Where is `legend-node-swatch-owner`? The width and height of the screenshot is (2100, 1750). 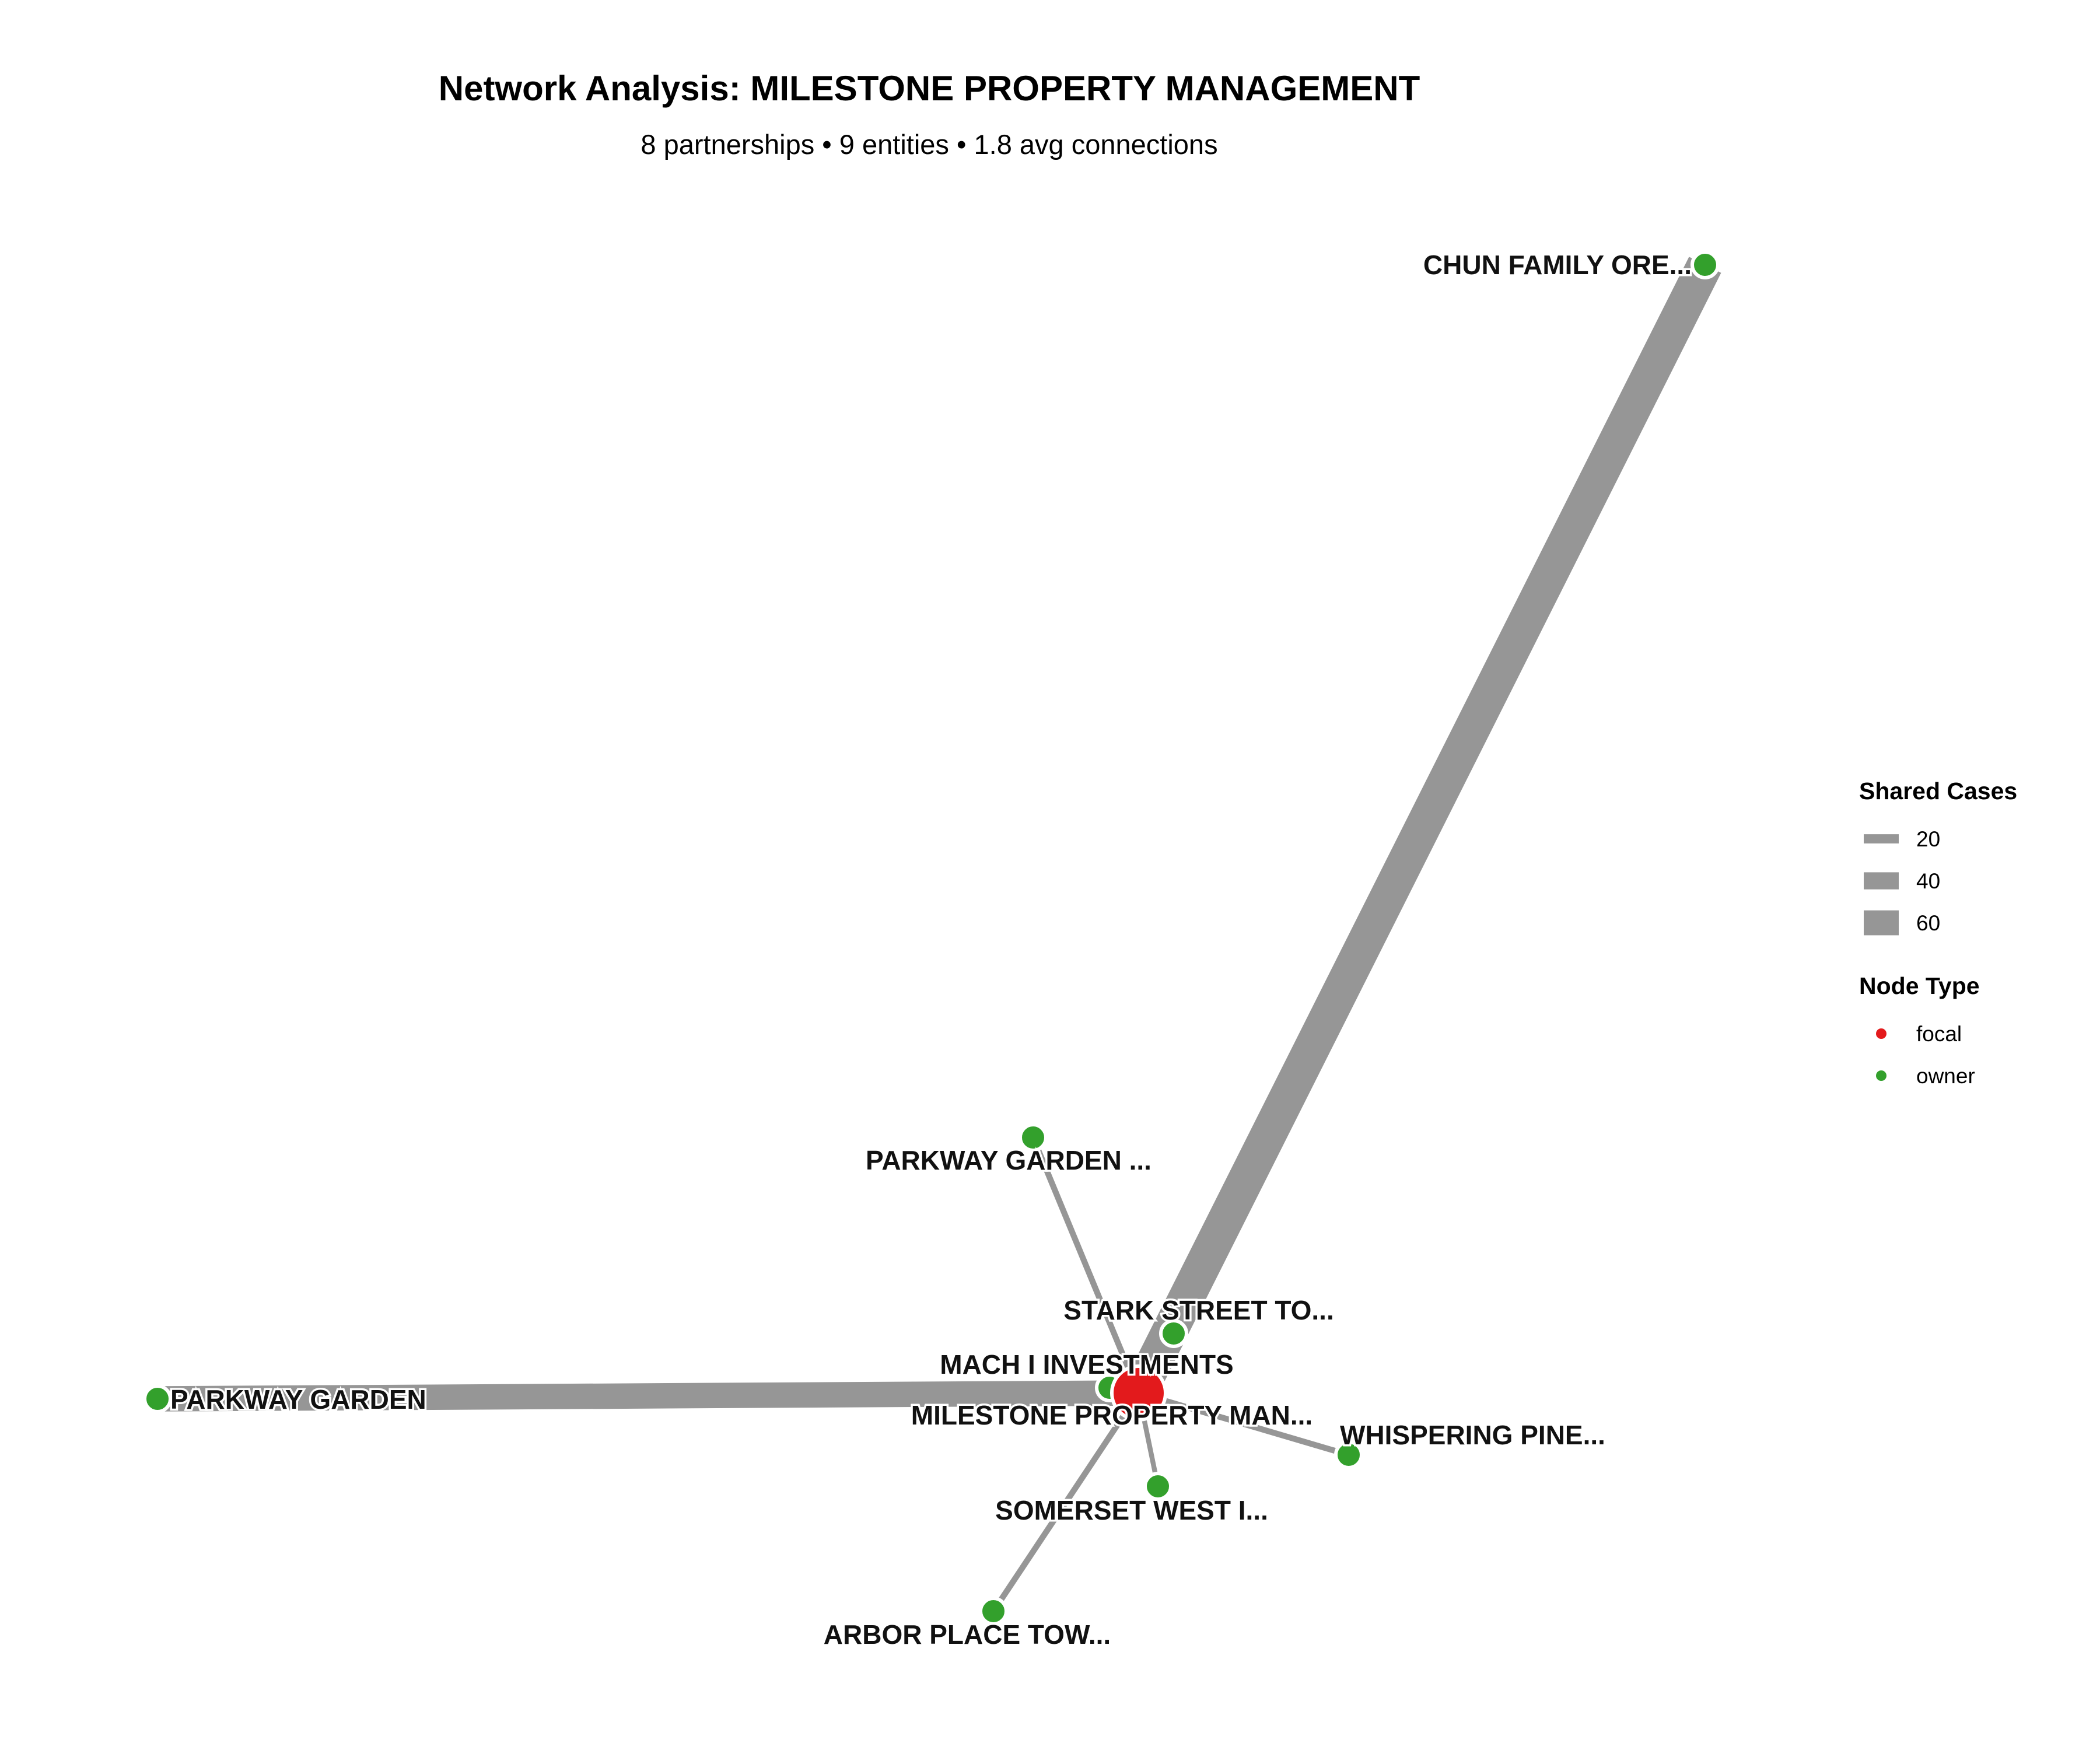 legend-node-swatch-owner is located at coordinates (1881, 1075).